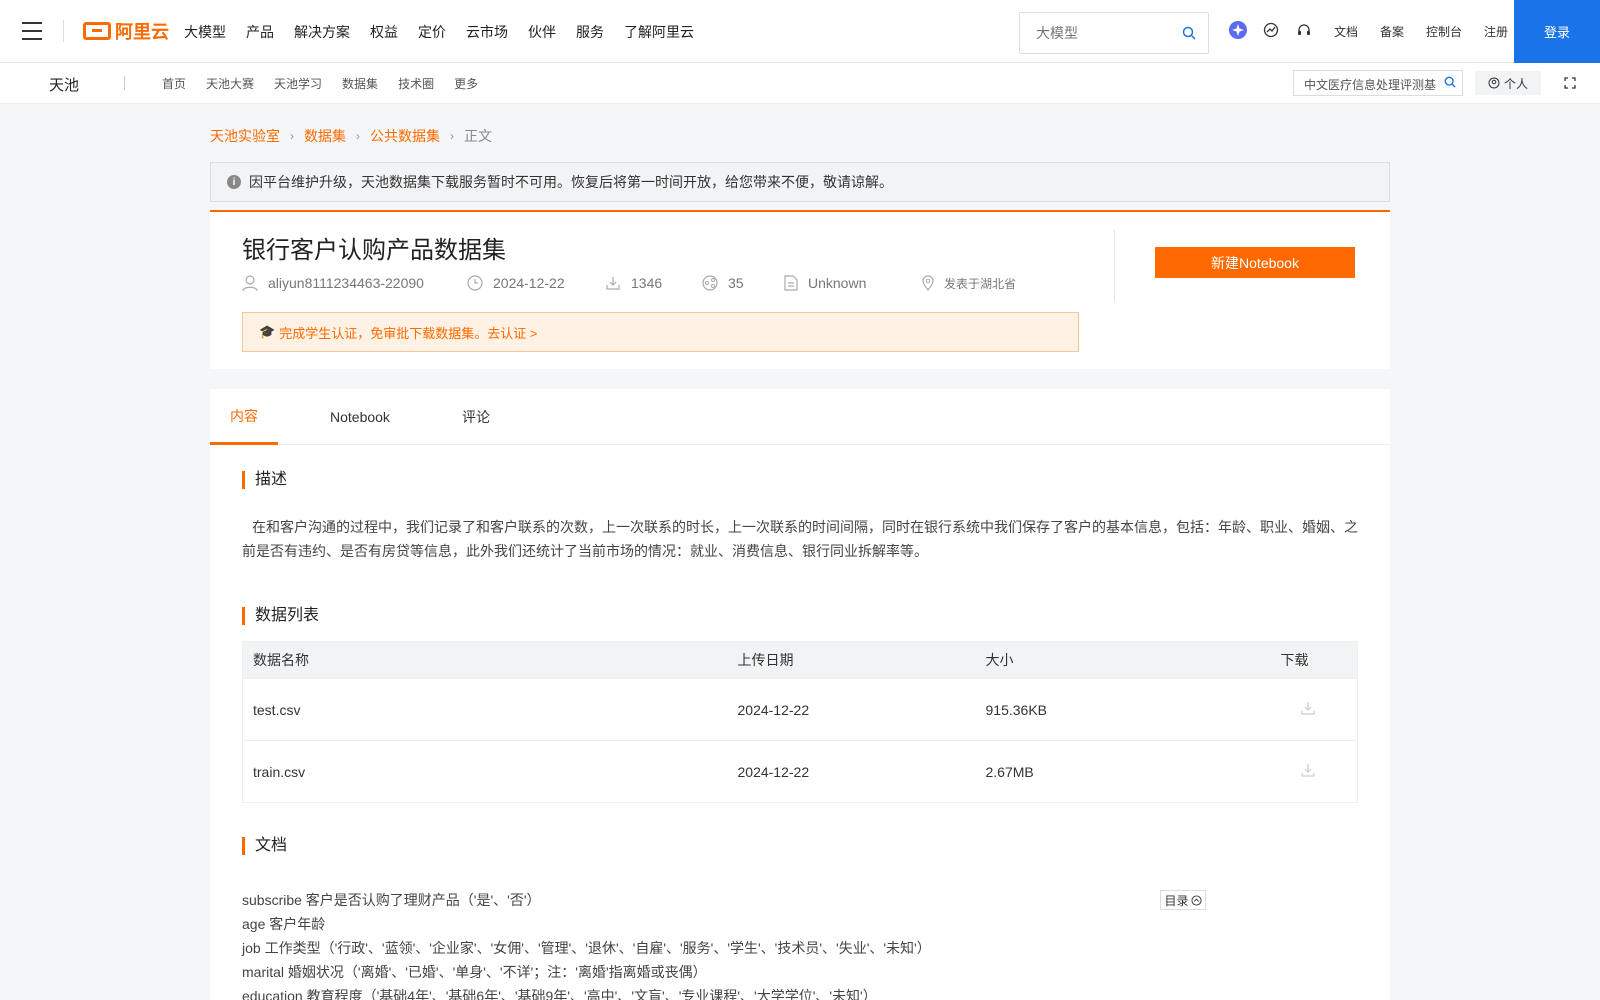 The image size is (1600, 1000). I want to click on personal-button: 个人, so click(1508, 83).